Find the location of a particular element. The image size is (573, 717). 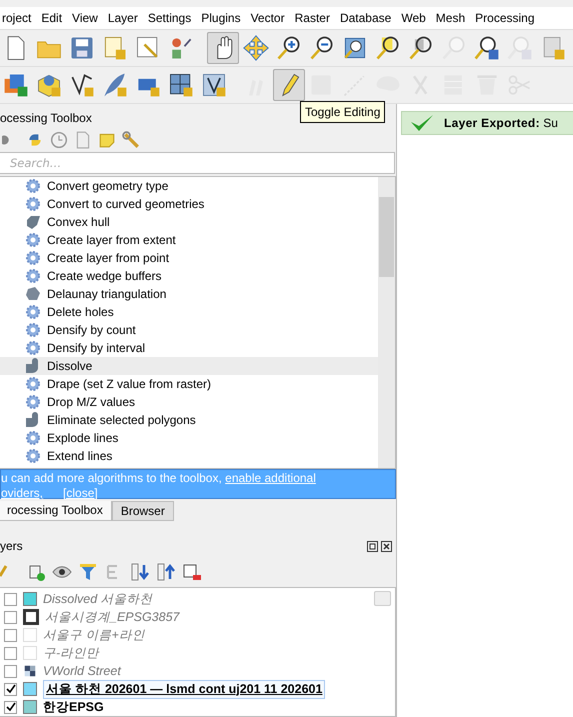

wrench-icon is located at coordinates (131, 140).